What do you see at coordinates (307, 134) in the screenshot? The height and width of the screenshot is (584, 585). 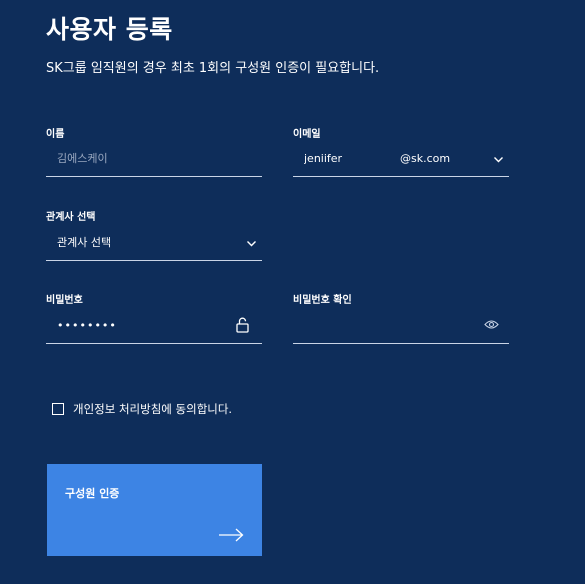 I see `email-label: 이메일` at bounding box center [307, 134].